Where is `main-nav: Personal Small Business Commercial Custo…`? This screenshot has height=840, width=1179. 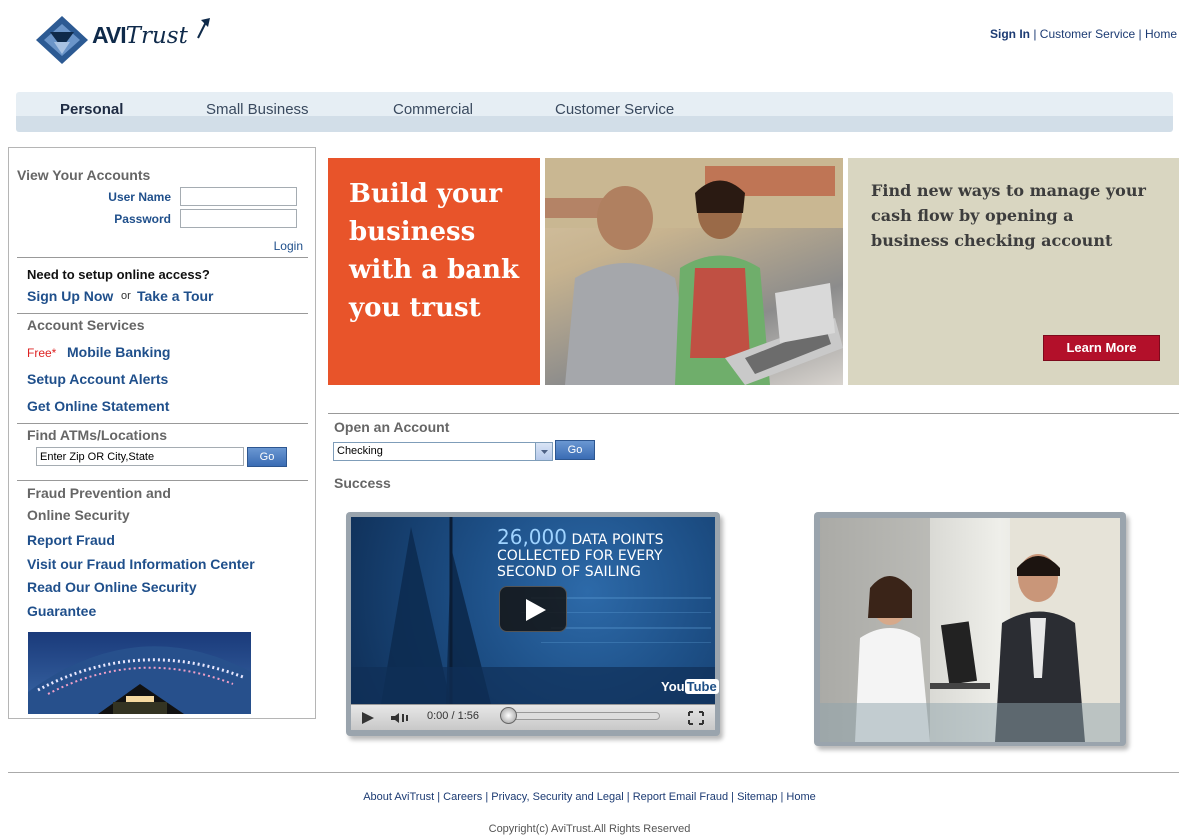 main-nav: Personal Small Business Commercial Custo… is located at coordinates (594, 112).